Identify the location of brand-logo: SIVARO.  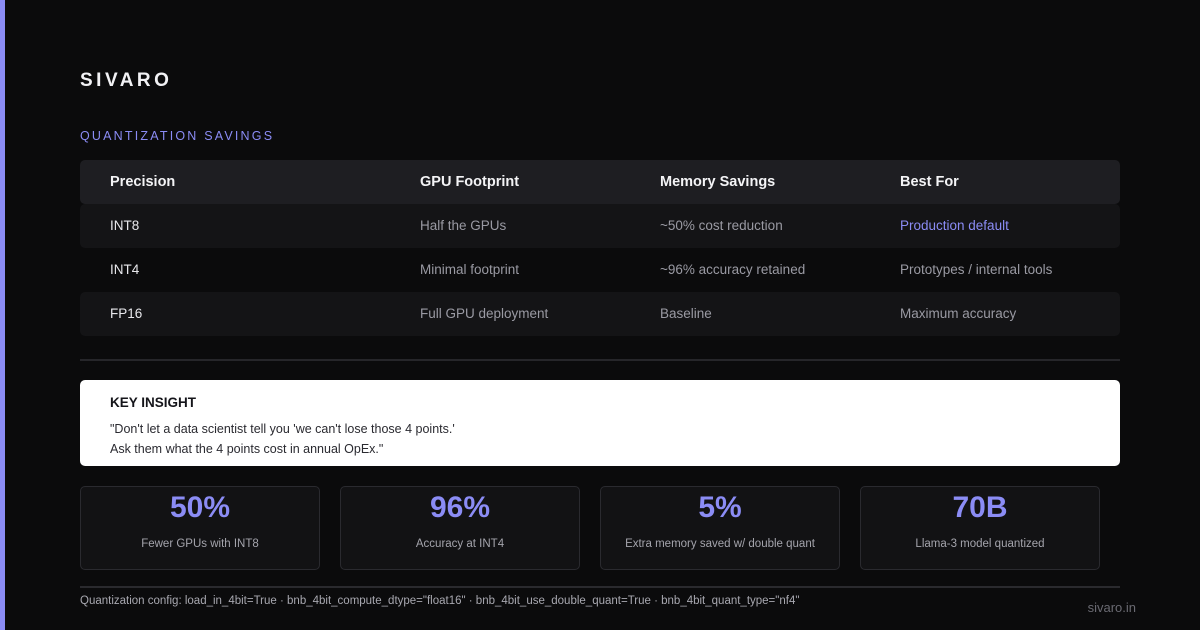
(126, 80).